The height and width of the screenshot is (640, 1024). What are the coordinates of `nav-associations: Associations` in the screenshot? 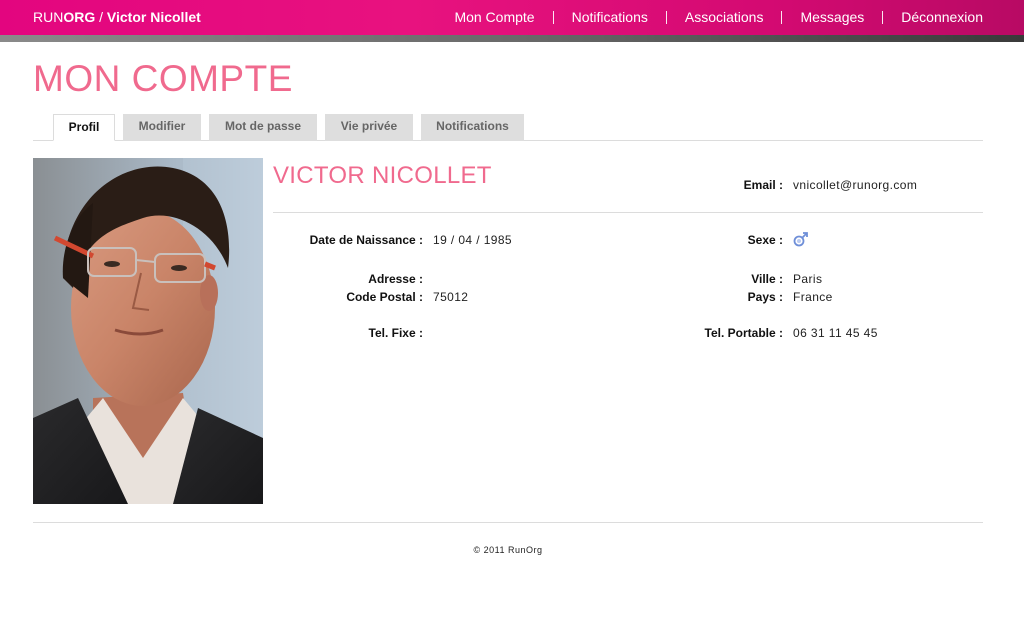 It's located at (724, 17).